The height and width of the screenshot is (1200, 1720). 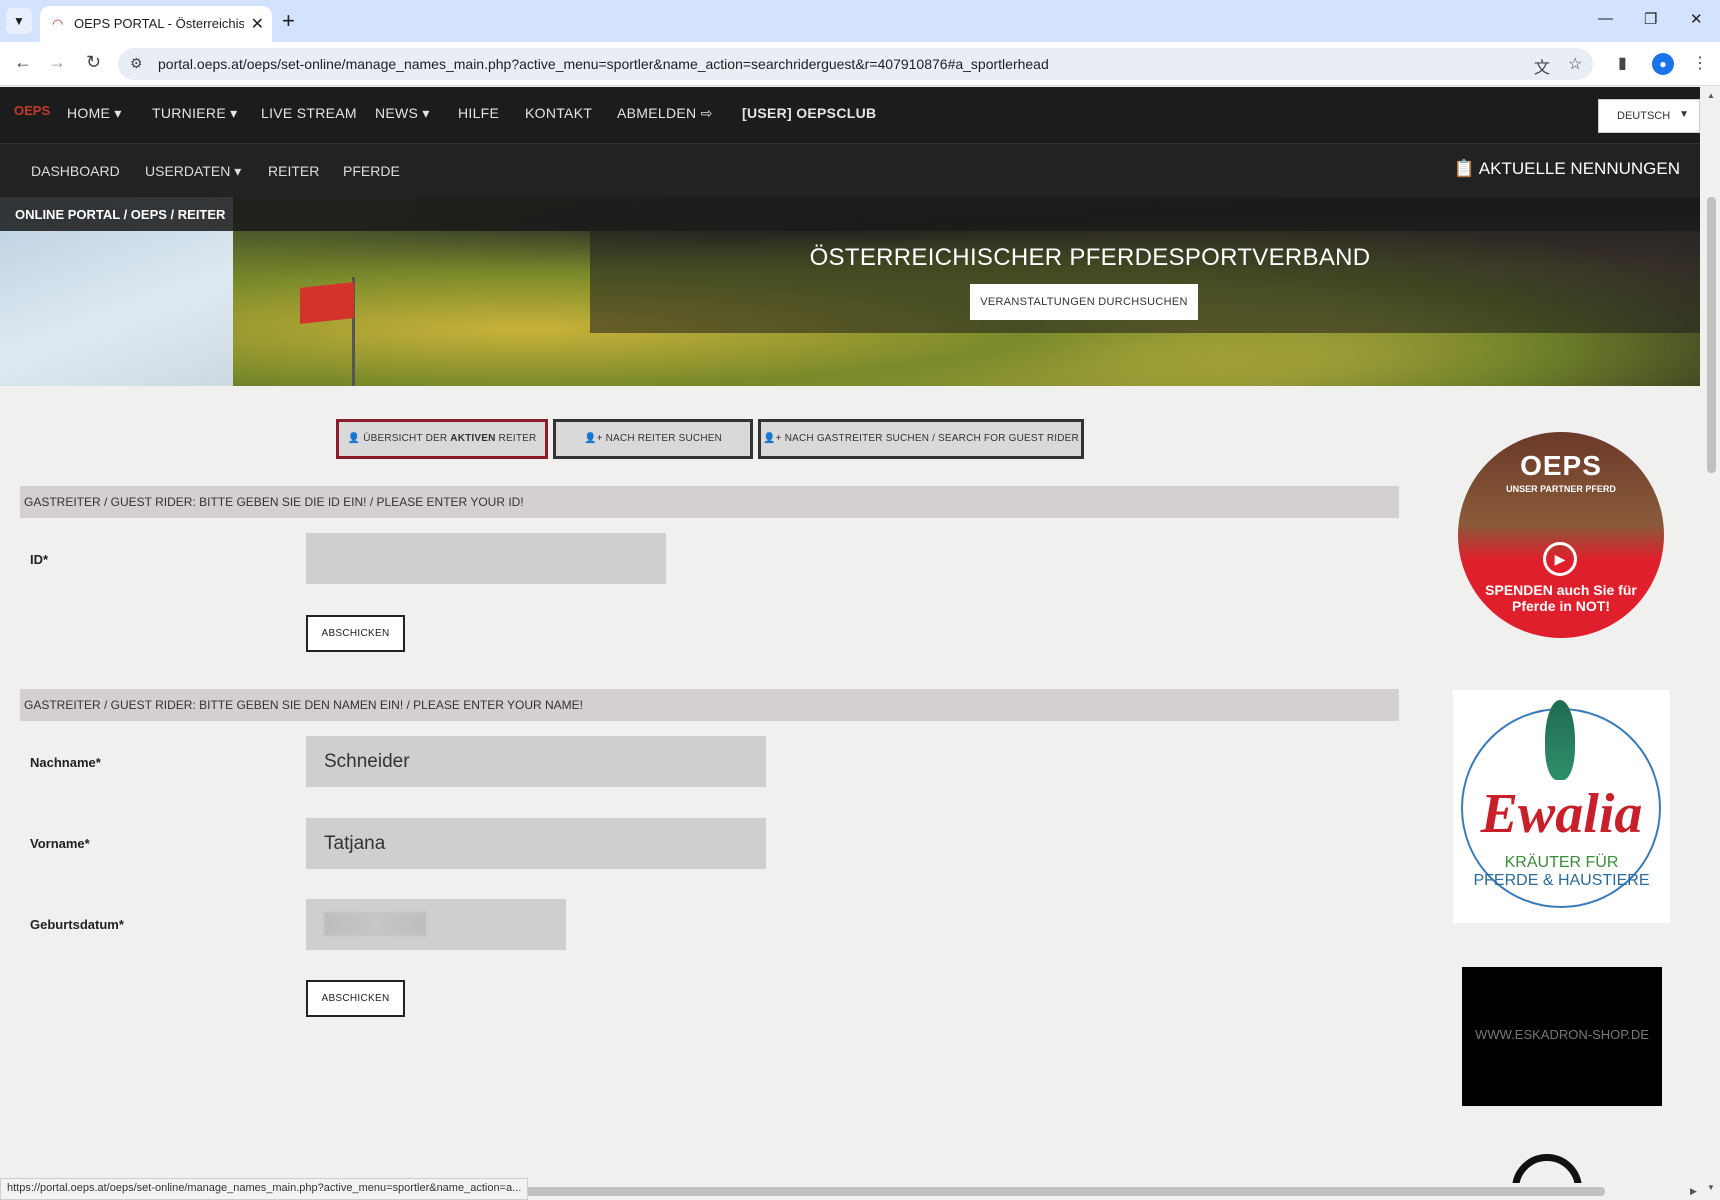 I want to click on red-flag, so click(x=327, y=303).